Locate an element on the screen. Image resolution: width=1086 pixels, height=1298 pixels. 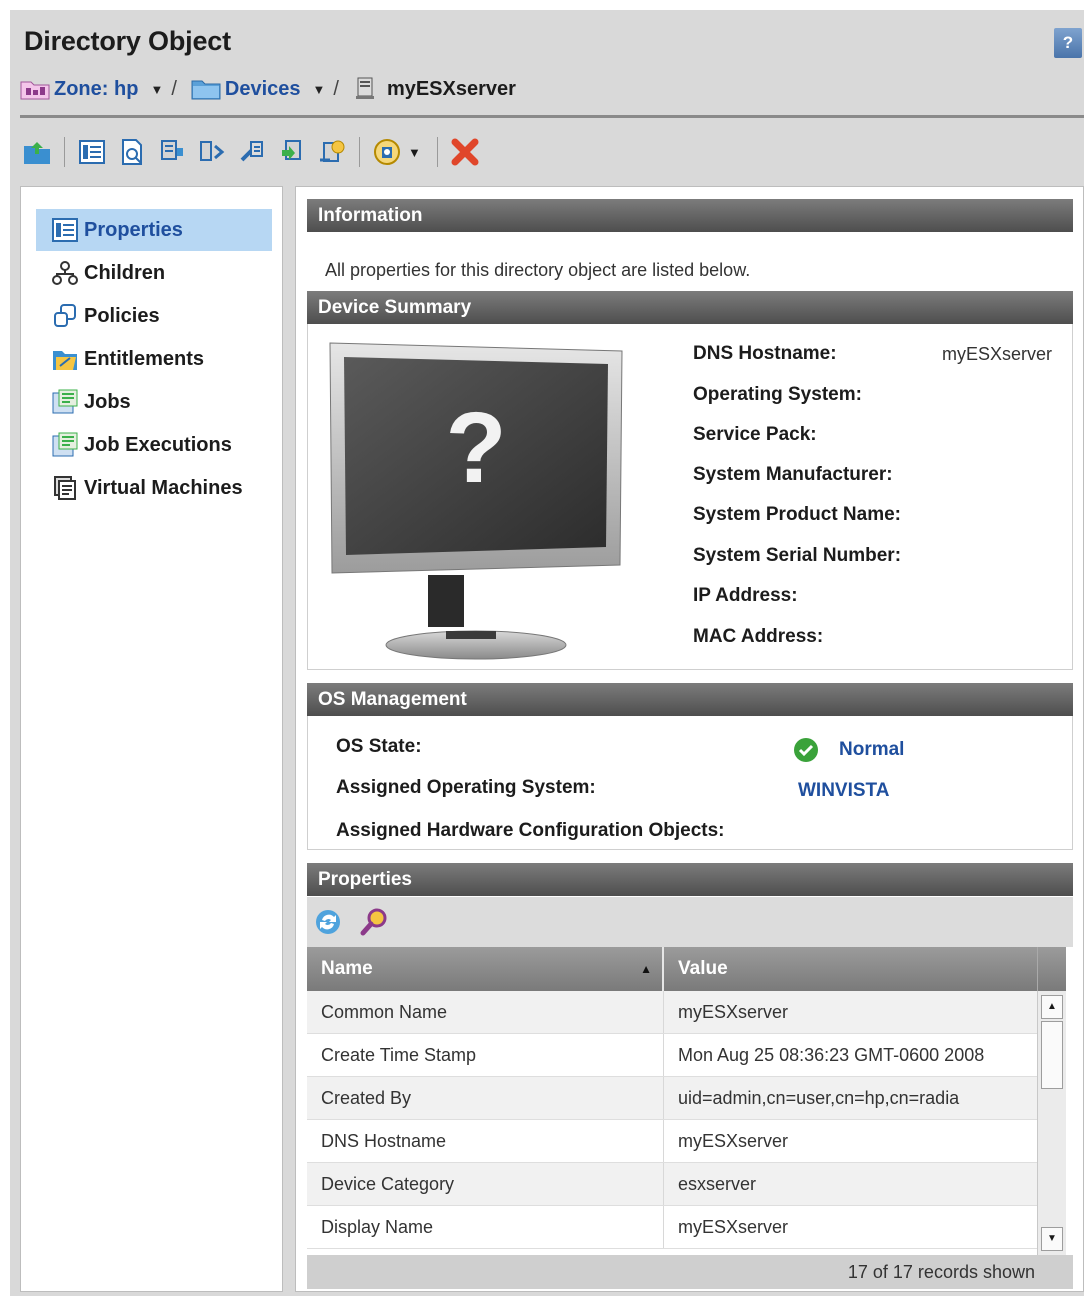
nav-item-label: Properties is located at coordinates (133, 229).